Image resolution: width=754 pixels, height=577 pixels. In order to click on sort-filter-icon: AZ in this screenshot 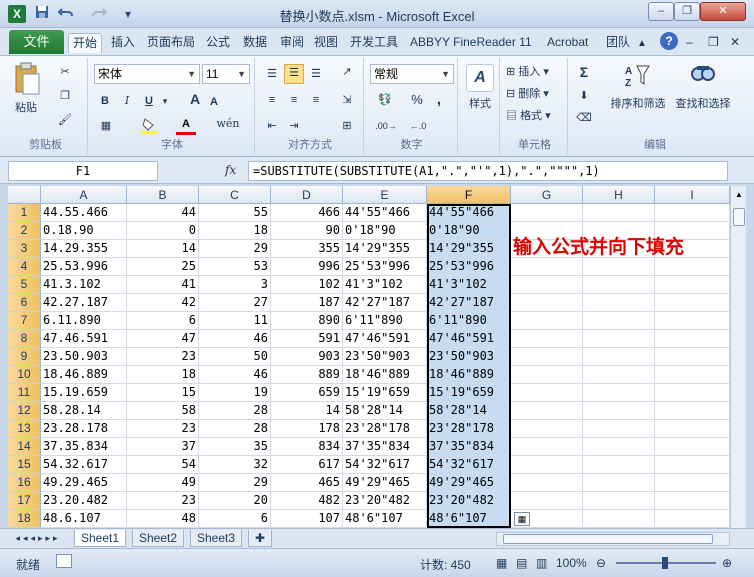, I will do `click(637, 77)`.